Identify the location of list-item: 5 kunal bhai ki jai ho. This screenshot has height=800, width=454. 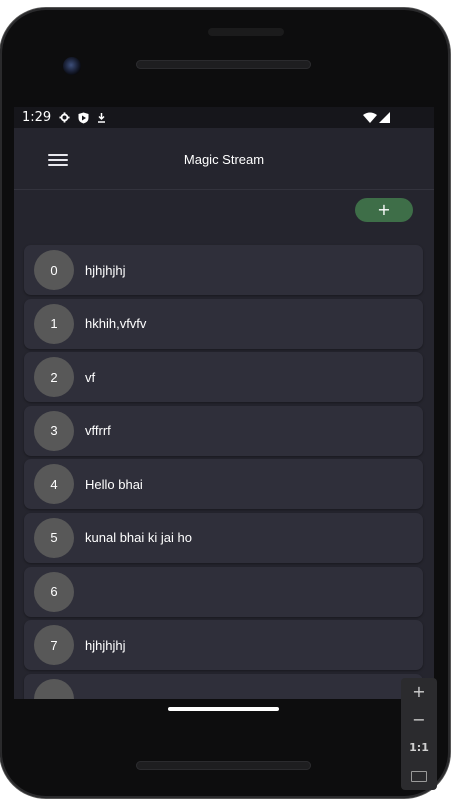
(223, 537).